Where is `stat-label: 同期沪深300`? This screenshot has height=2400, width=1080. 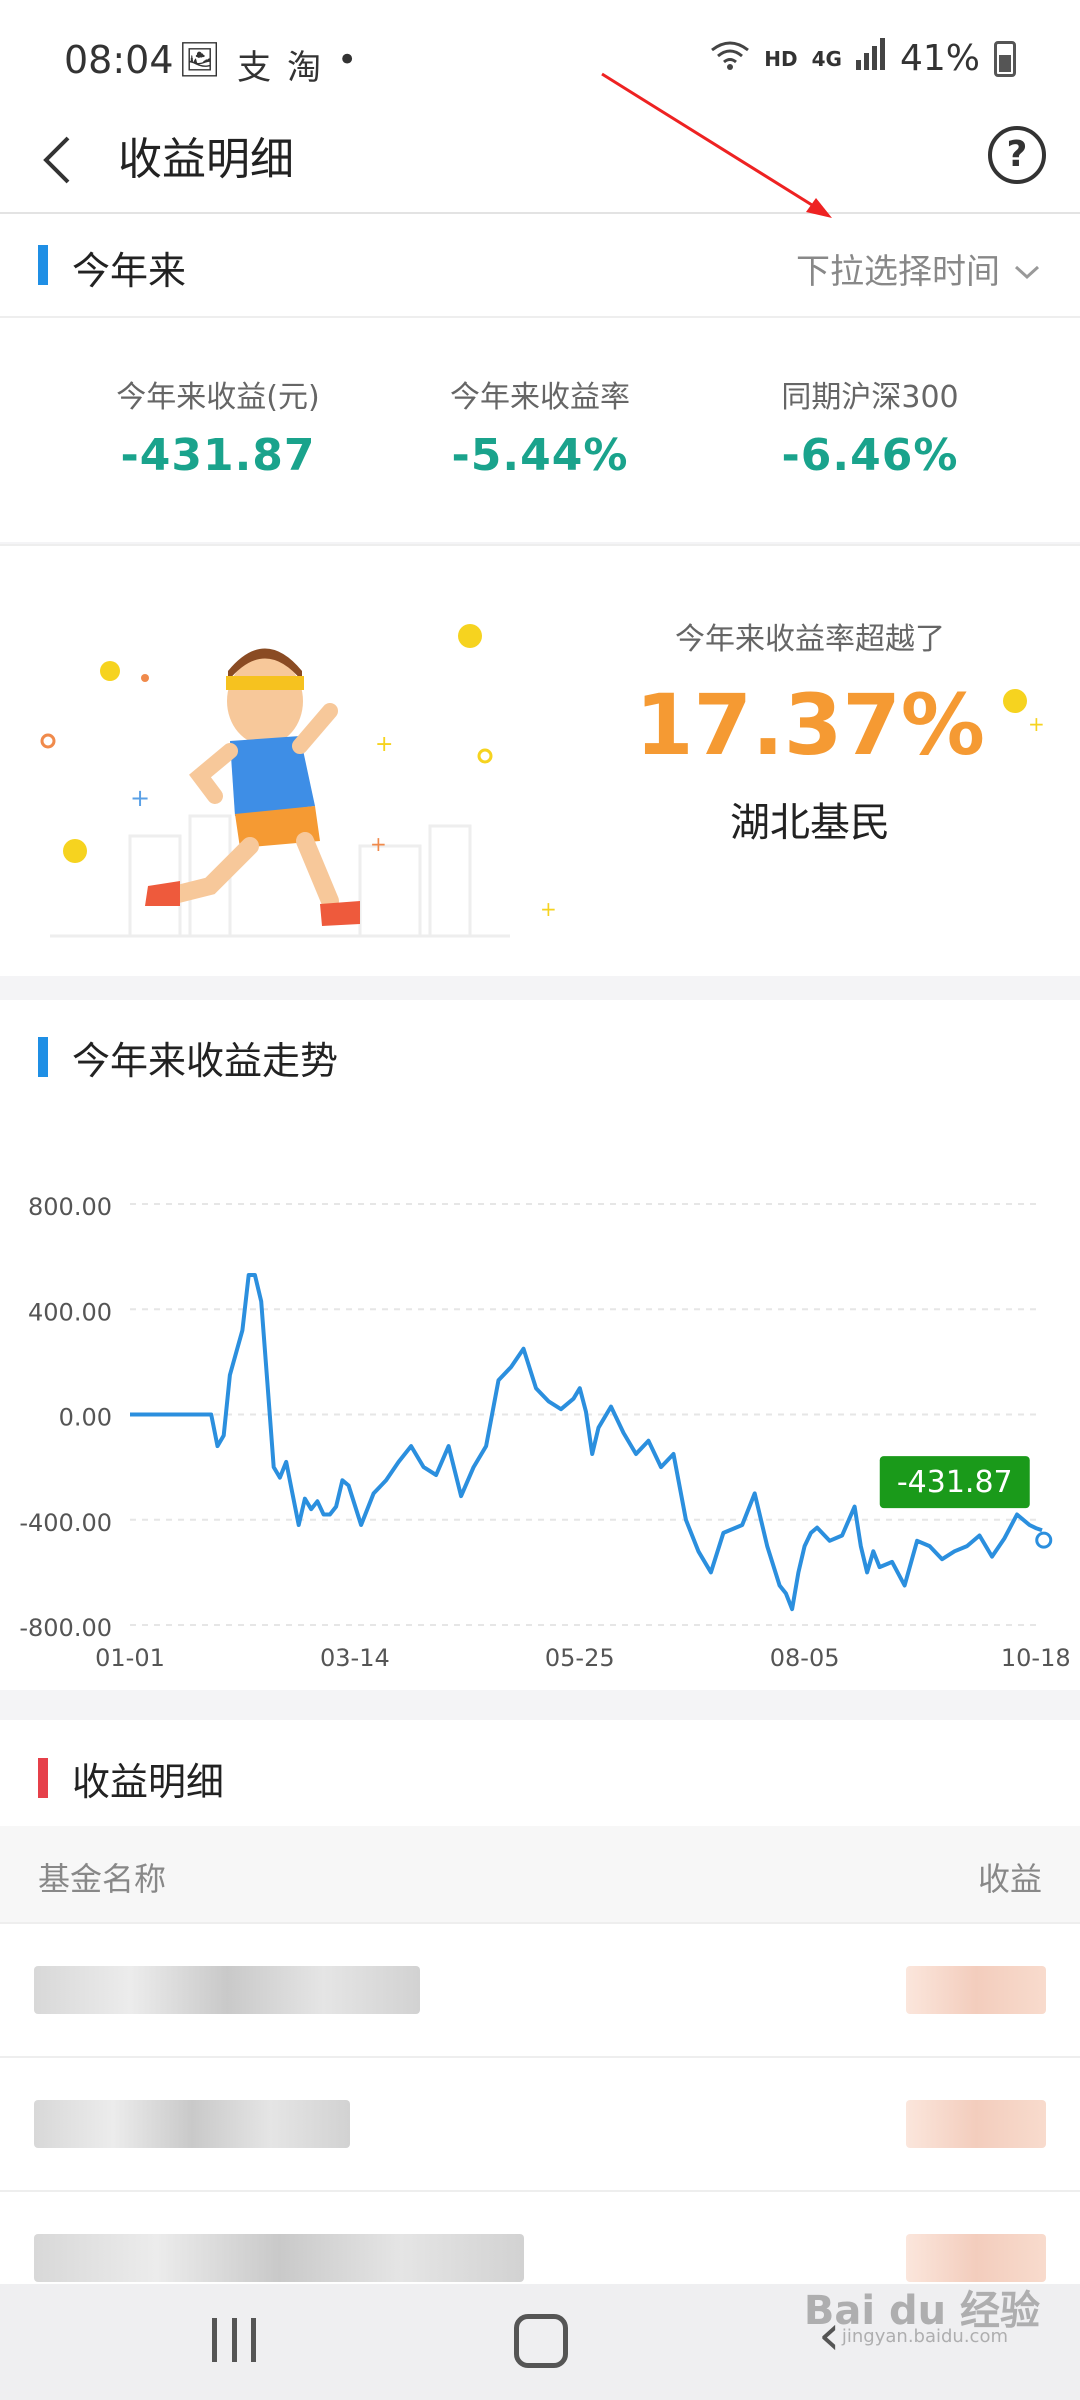
stat-label: 同期沪深300 is located at coordinates (870, 397).